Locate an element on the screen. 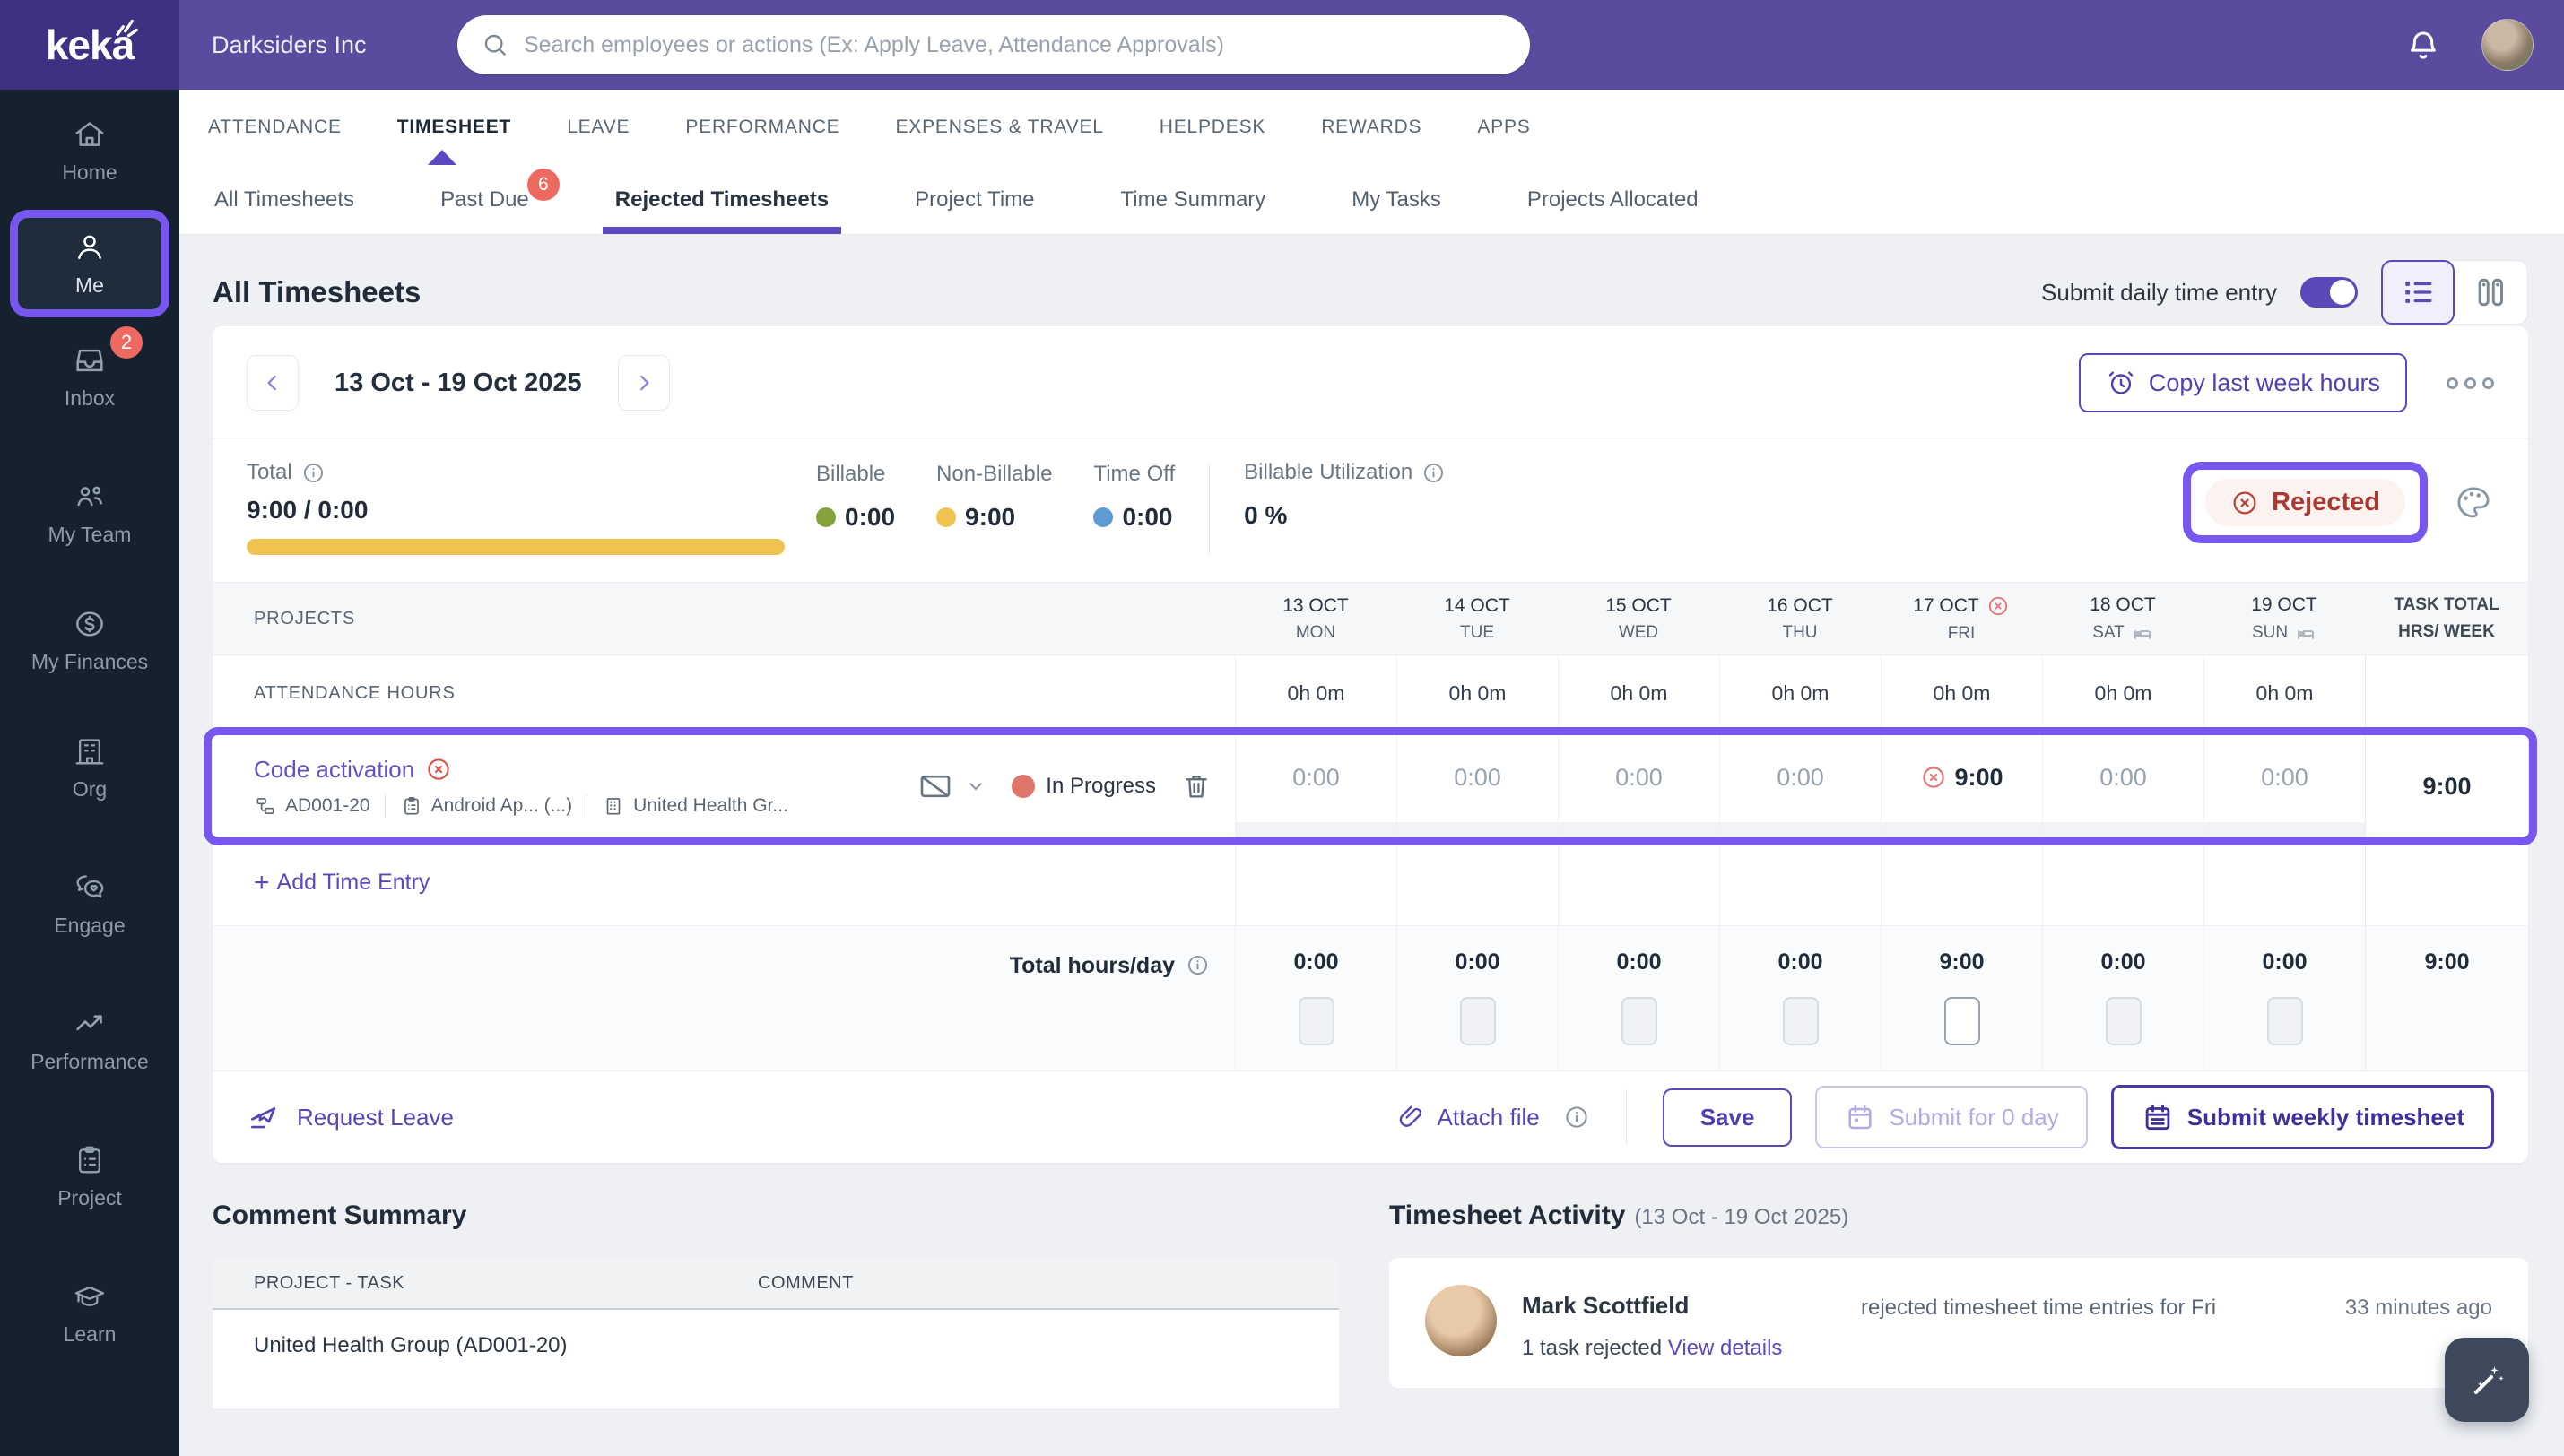 The height and width of the screenshot is (1456, 2564). sidebar-item-my-finances: My Finances is located at coordinates (89, 640).